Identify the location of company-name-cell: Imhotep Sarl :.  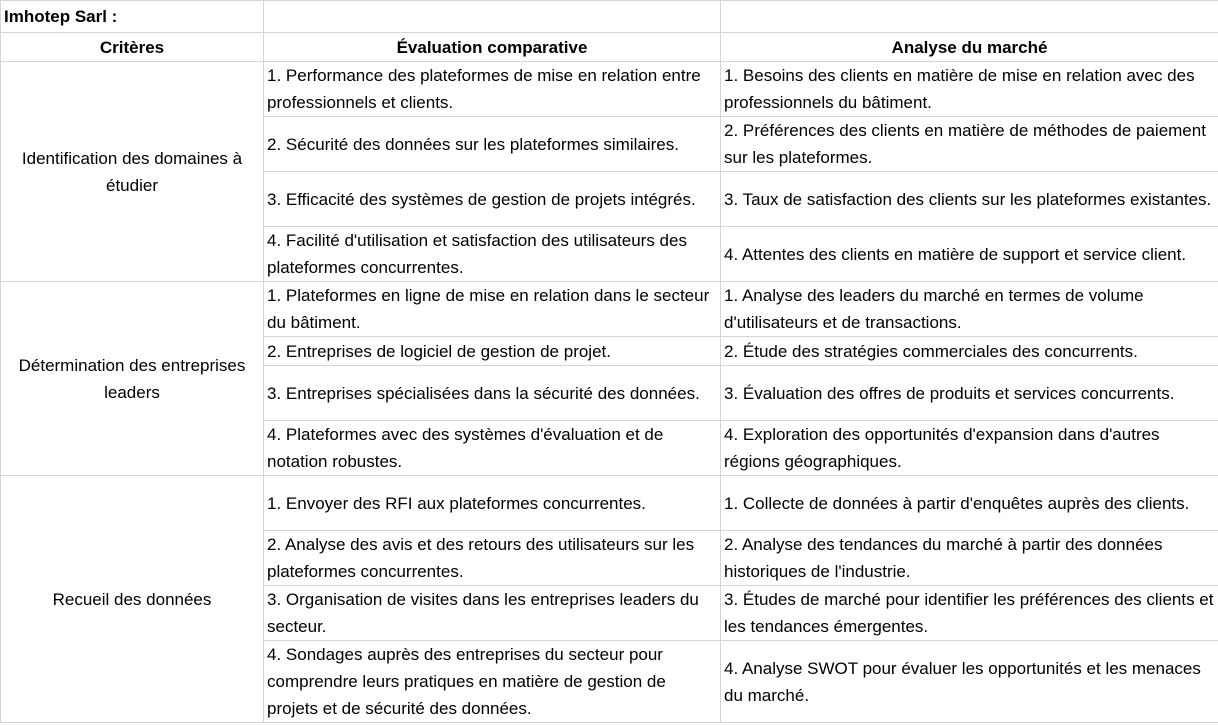
(132, 16).